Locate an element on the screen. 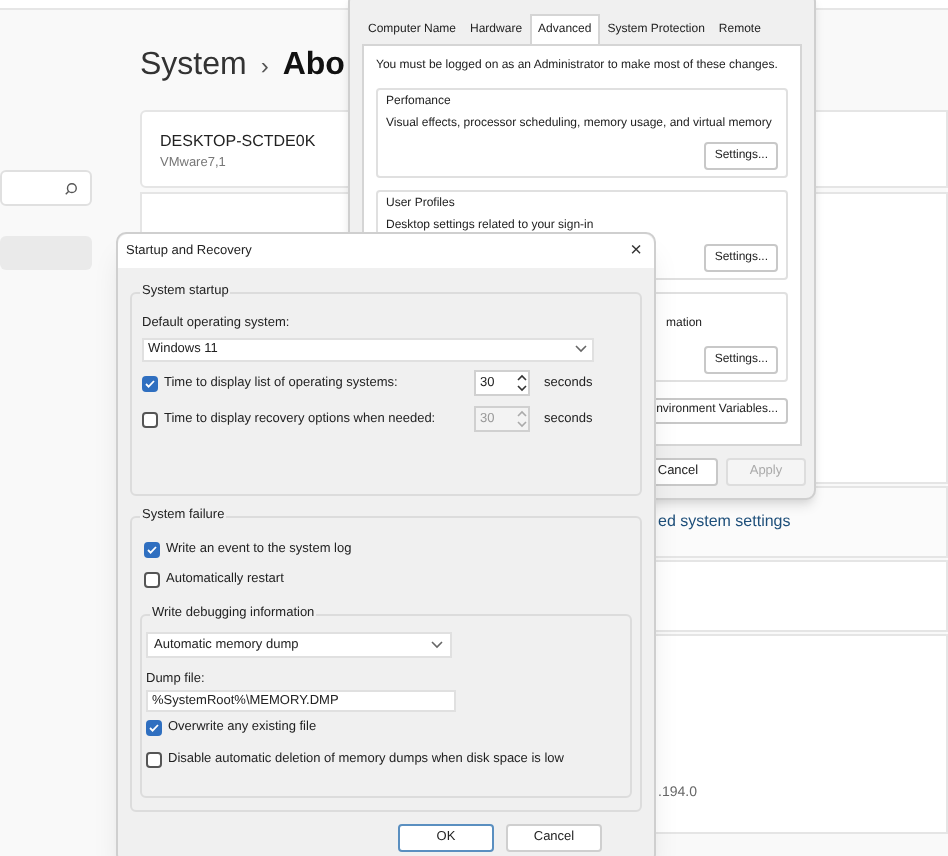 The width and height of the screenshot is (948, 856). device-name: DESKTOP-SCTDE0K is located at coordinates (238, 142).